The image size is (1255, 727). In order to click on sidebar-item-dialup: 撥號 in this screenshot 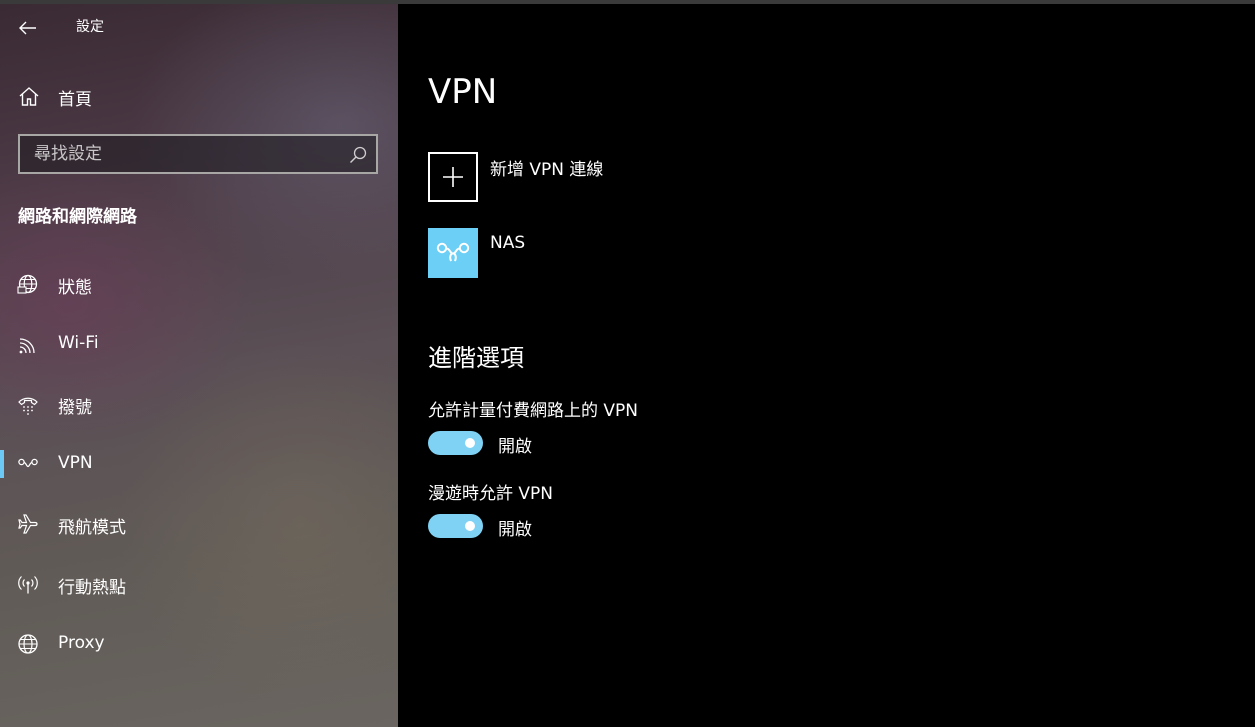, I will do `click(199, 404)`.